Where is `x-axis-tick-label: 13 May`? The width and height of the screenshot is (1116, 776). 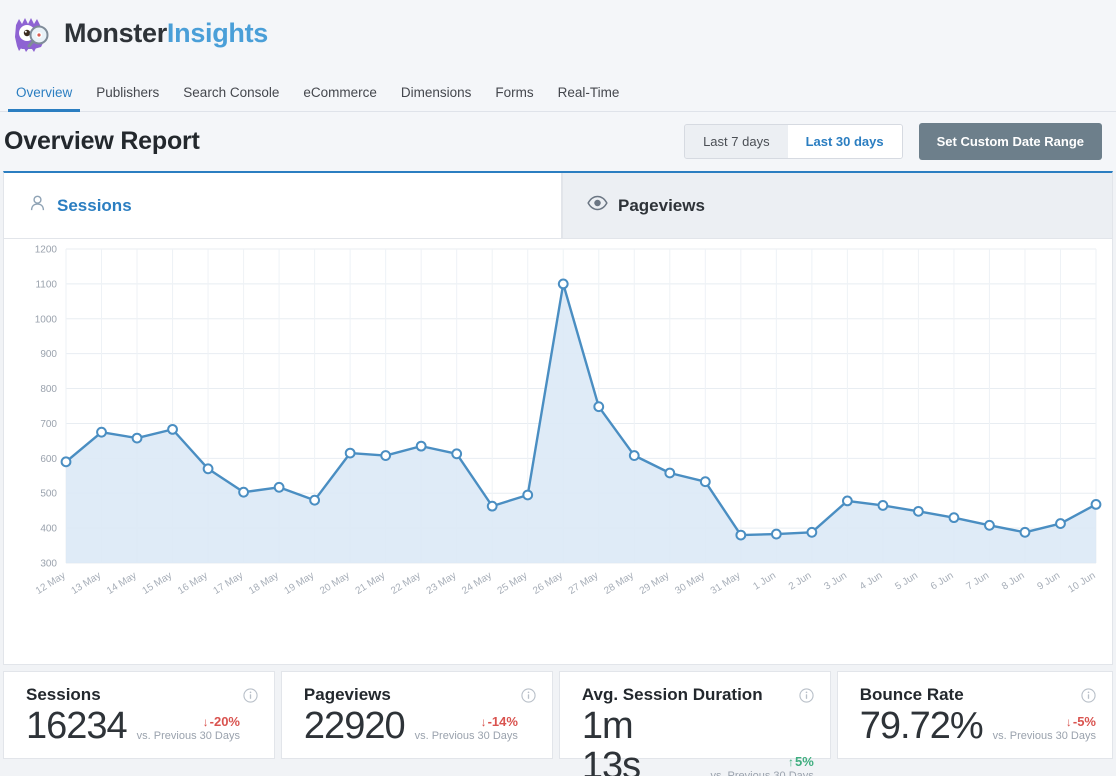
x-axis-tick-label: 13 May is located at coordinates (86, 583).